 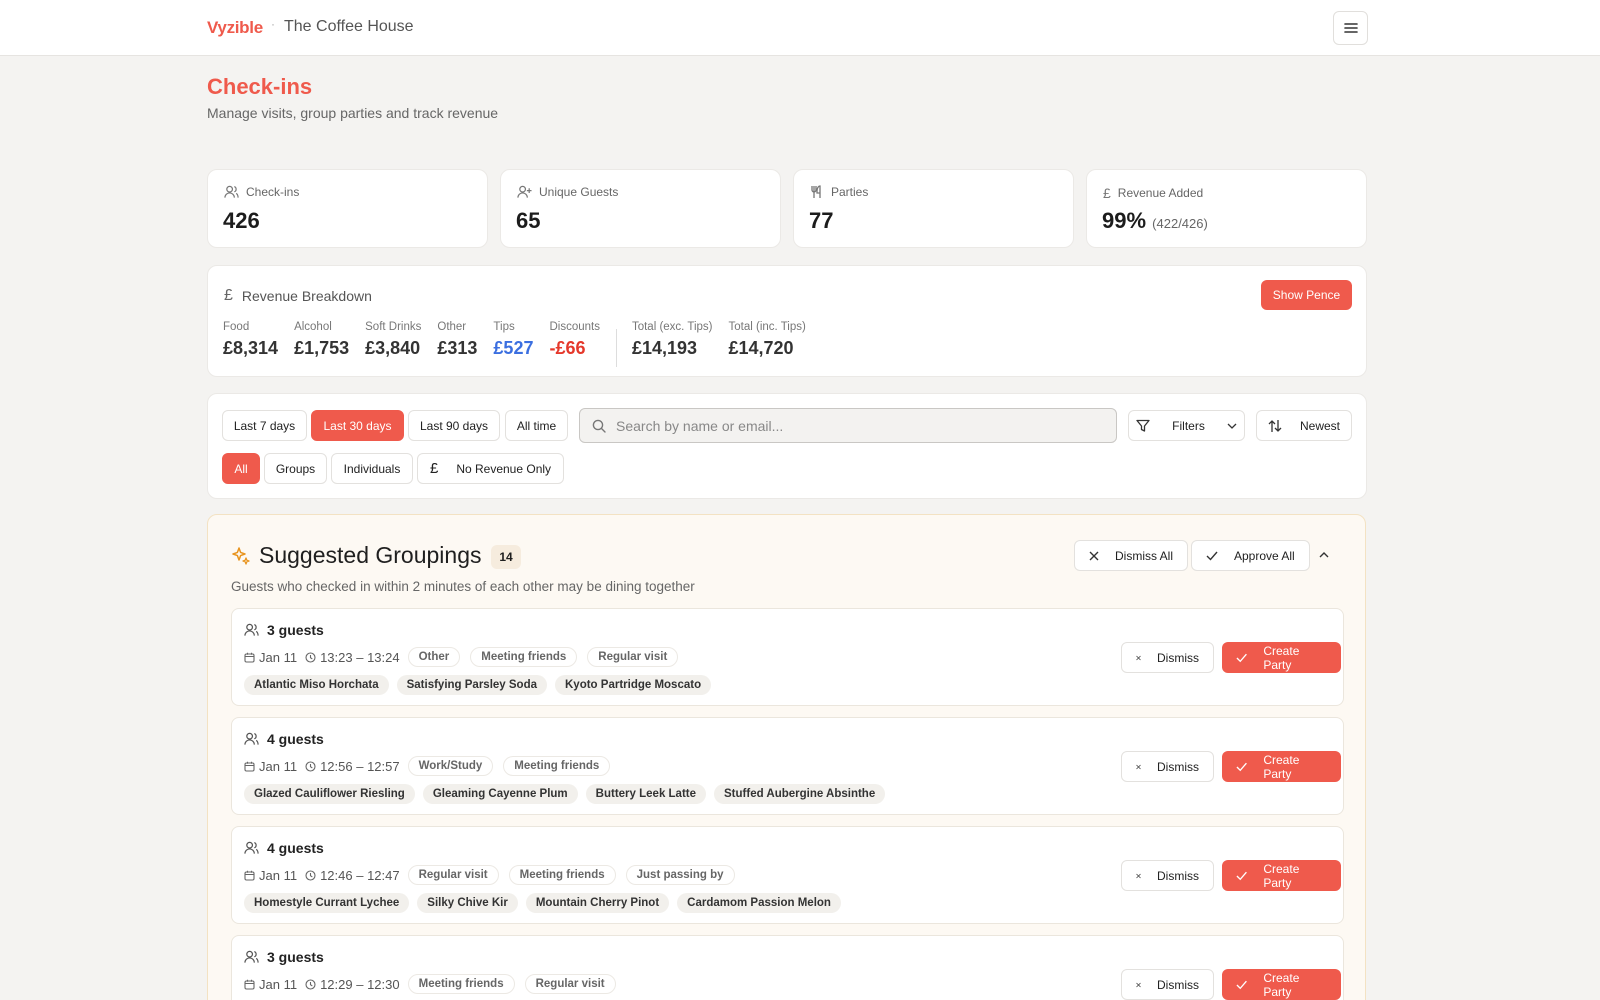 What do you see at coordinates (372, 468) in the screenshot?
I see `type-individuals: Individuals` at bounding box center [372, 468].